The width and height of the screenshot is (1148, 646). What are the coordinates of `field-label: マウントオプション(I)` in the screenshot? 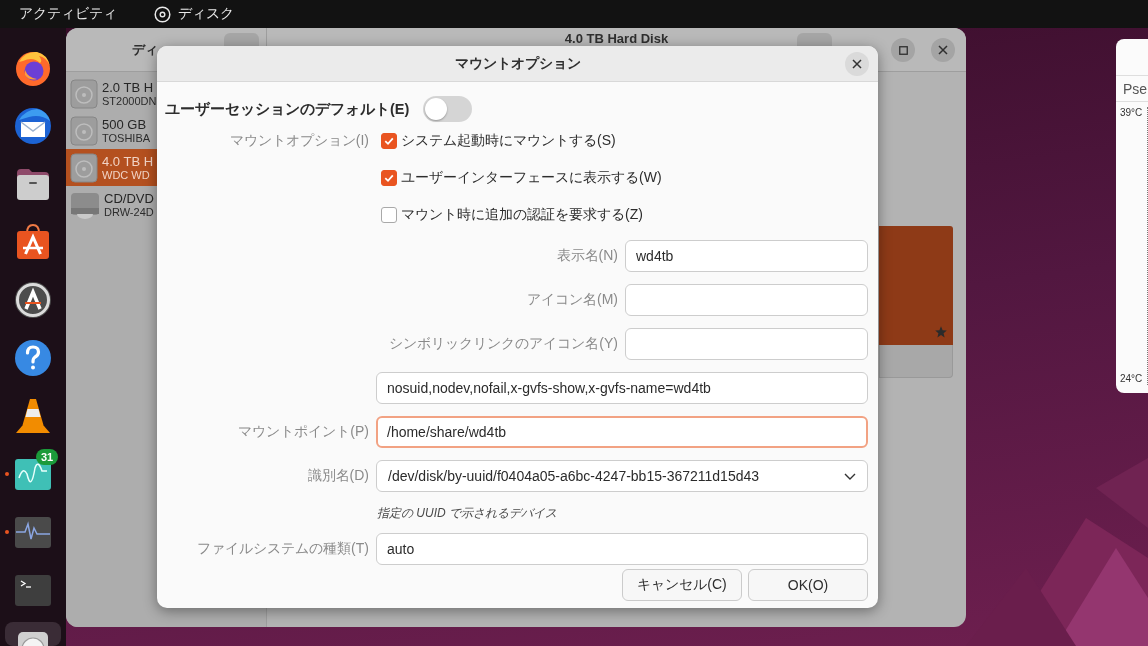 It's located at (299, 140).